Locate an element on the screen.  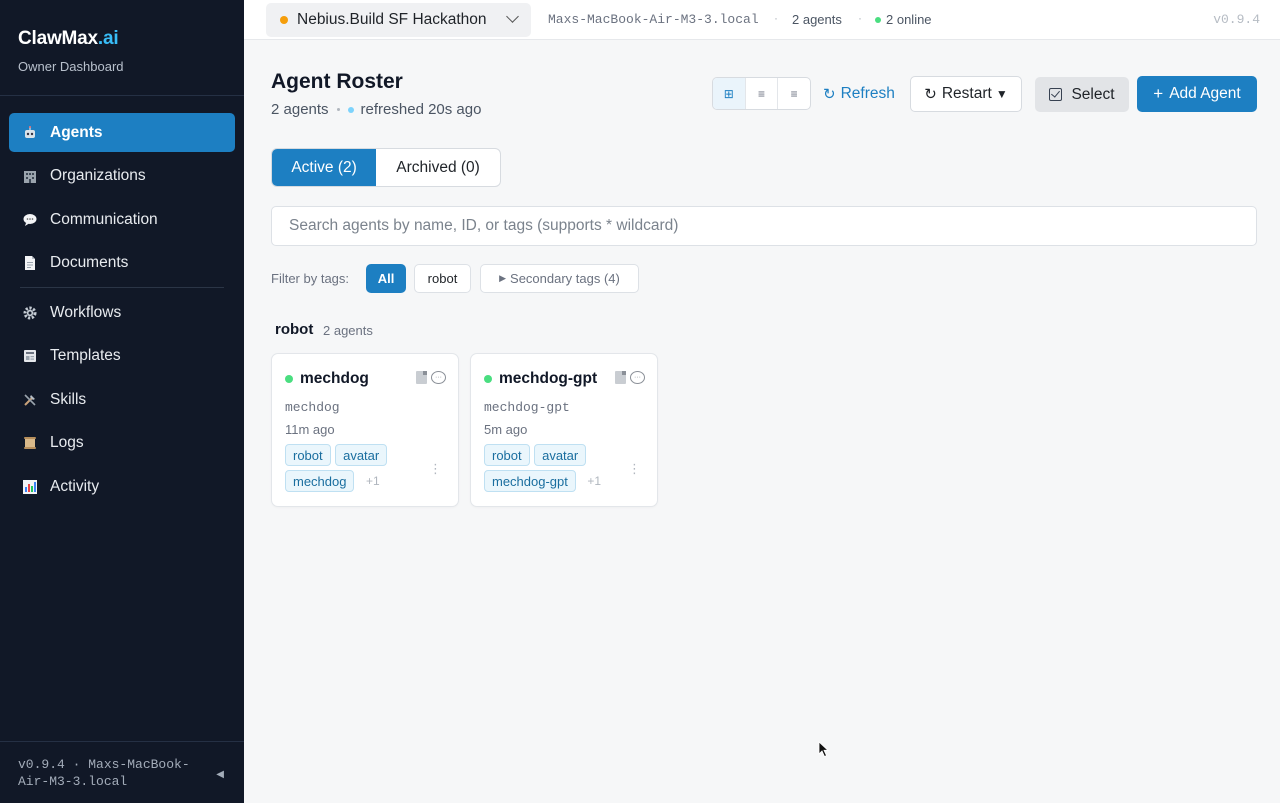
sidebar-item-communication: Communication is located at coordinates (122, 219).